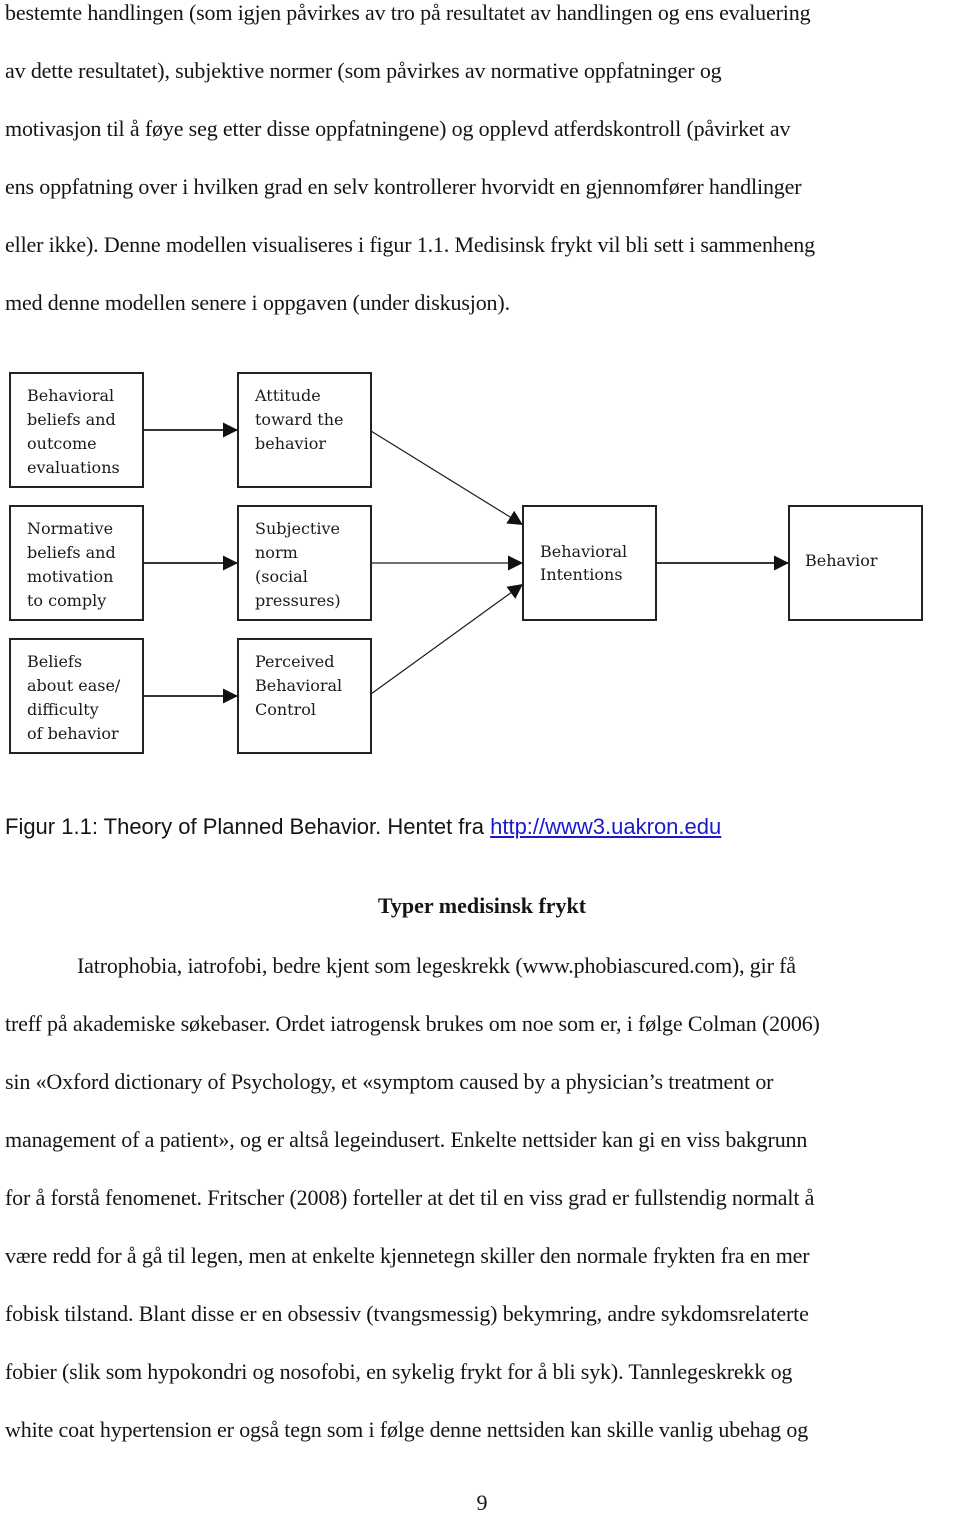 The image size is (960, 1516). Describe the element at coordinates (841, 560) in the screenshot. I see `box-label-line: Behavior` at that location.